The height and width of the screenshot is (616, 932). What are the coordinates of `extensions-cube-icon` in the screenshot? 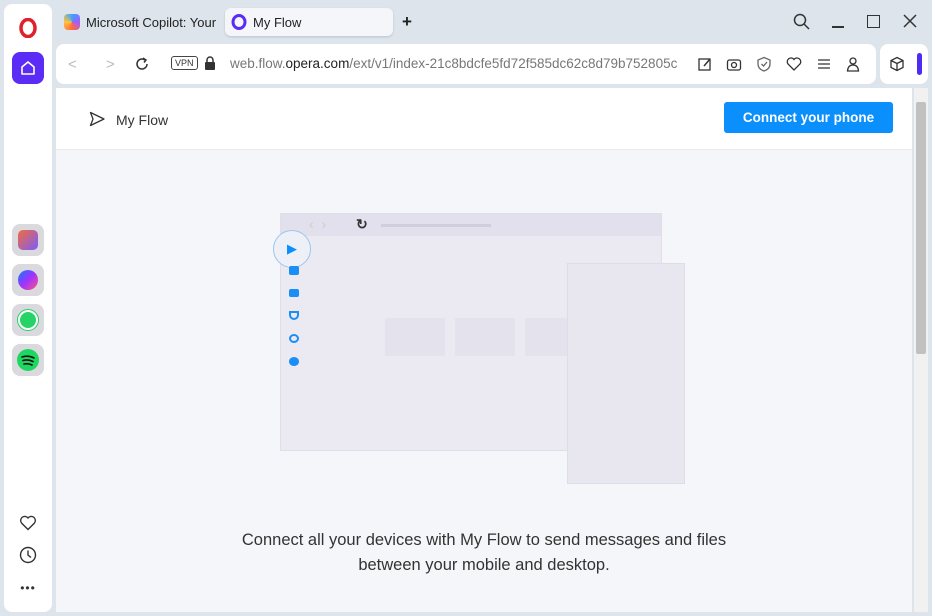 It's located at (897, 64).